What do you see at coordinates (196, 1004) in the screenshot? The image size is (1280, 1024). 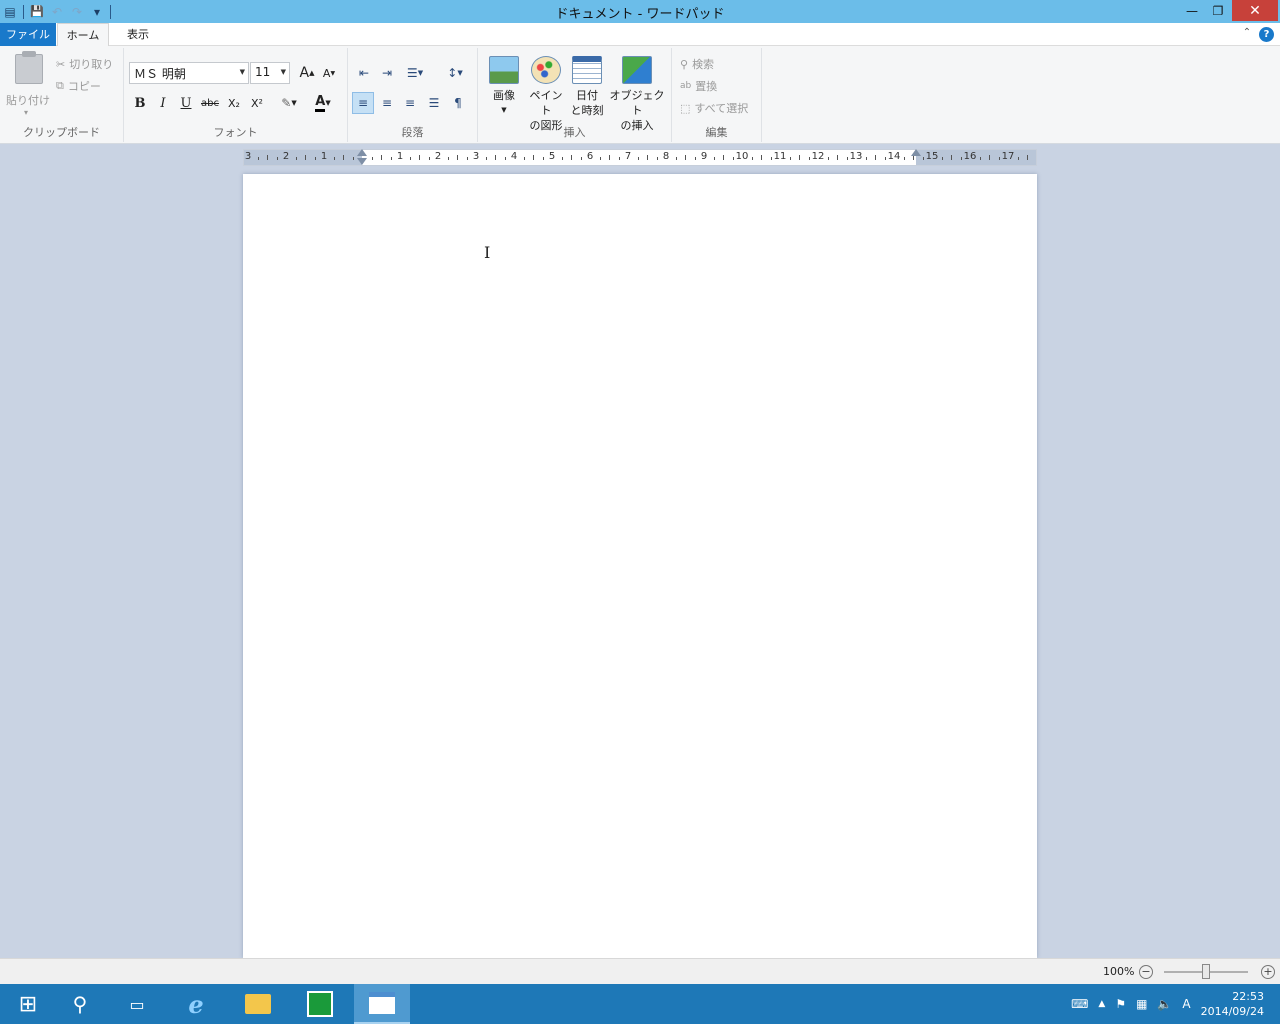 I see `internet-explorer-button: e` at bounding box center [196, 1004].